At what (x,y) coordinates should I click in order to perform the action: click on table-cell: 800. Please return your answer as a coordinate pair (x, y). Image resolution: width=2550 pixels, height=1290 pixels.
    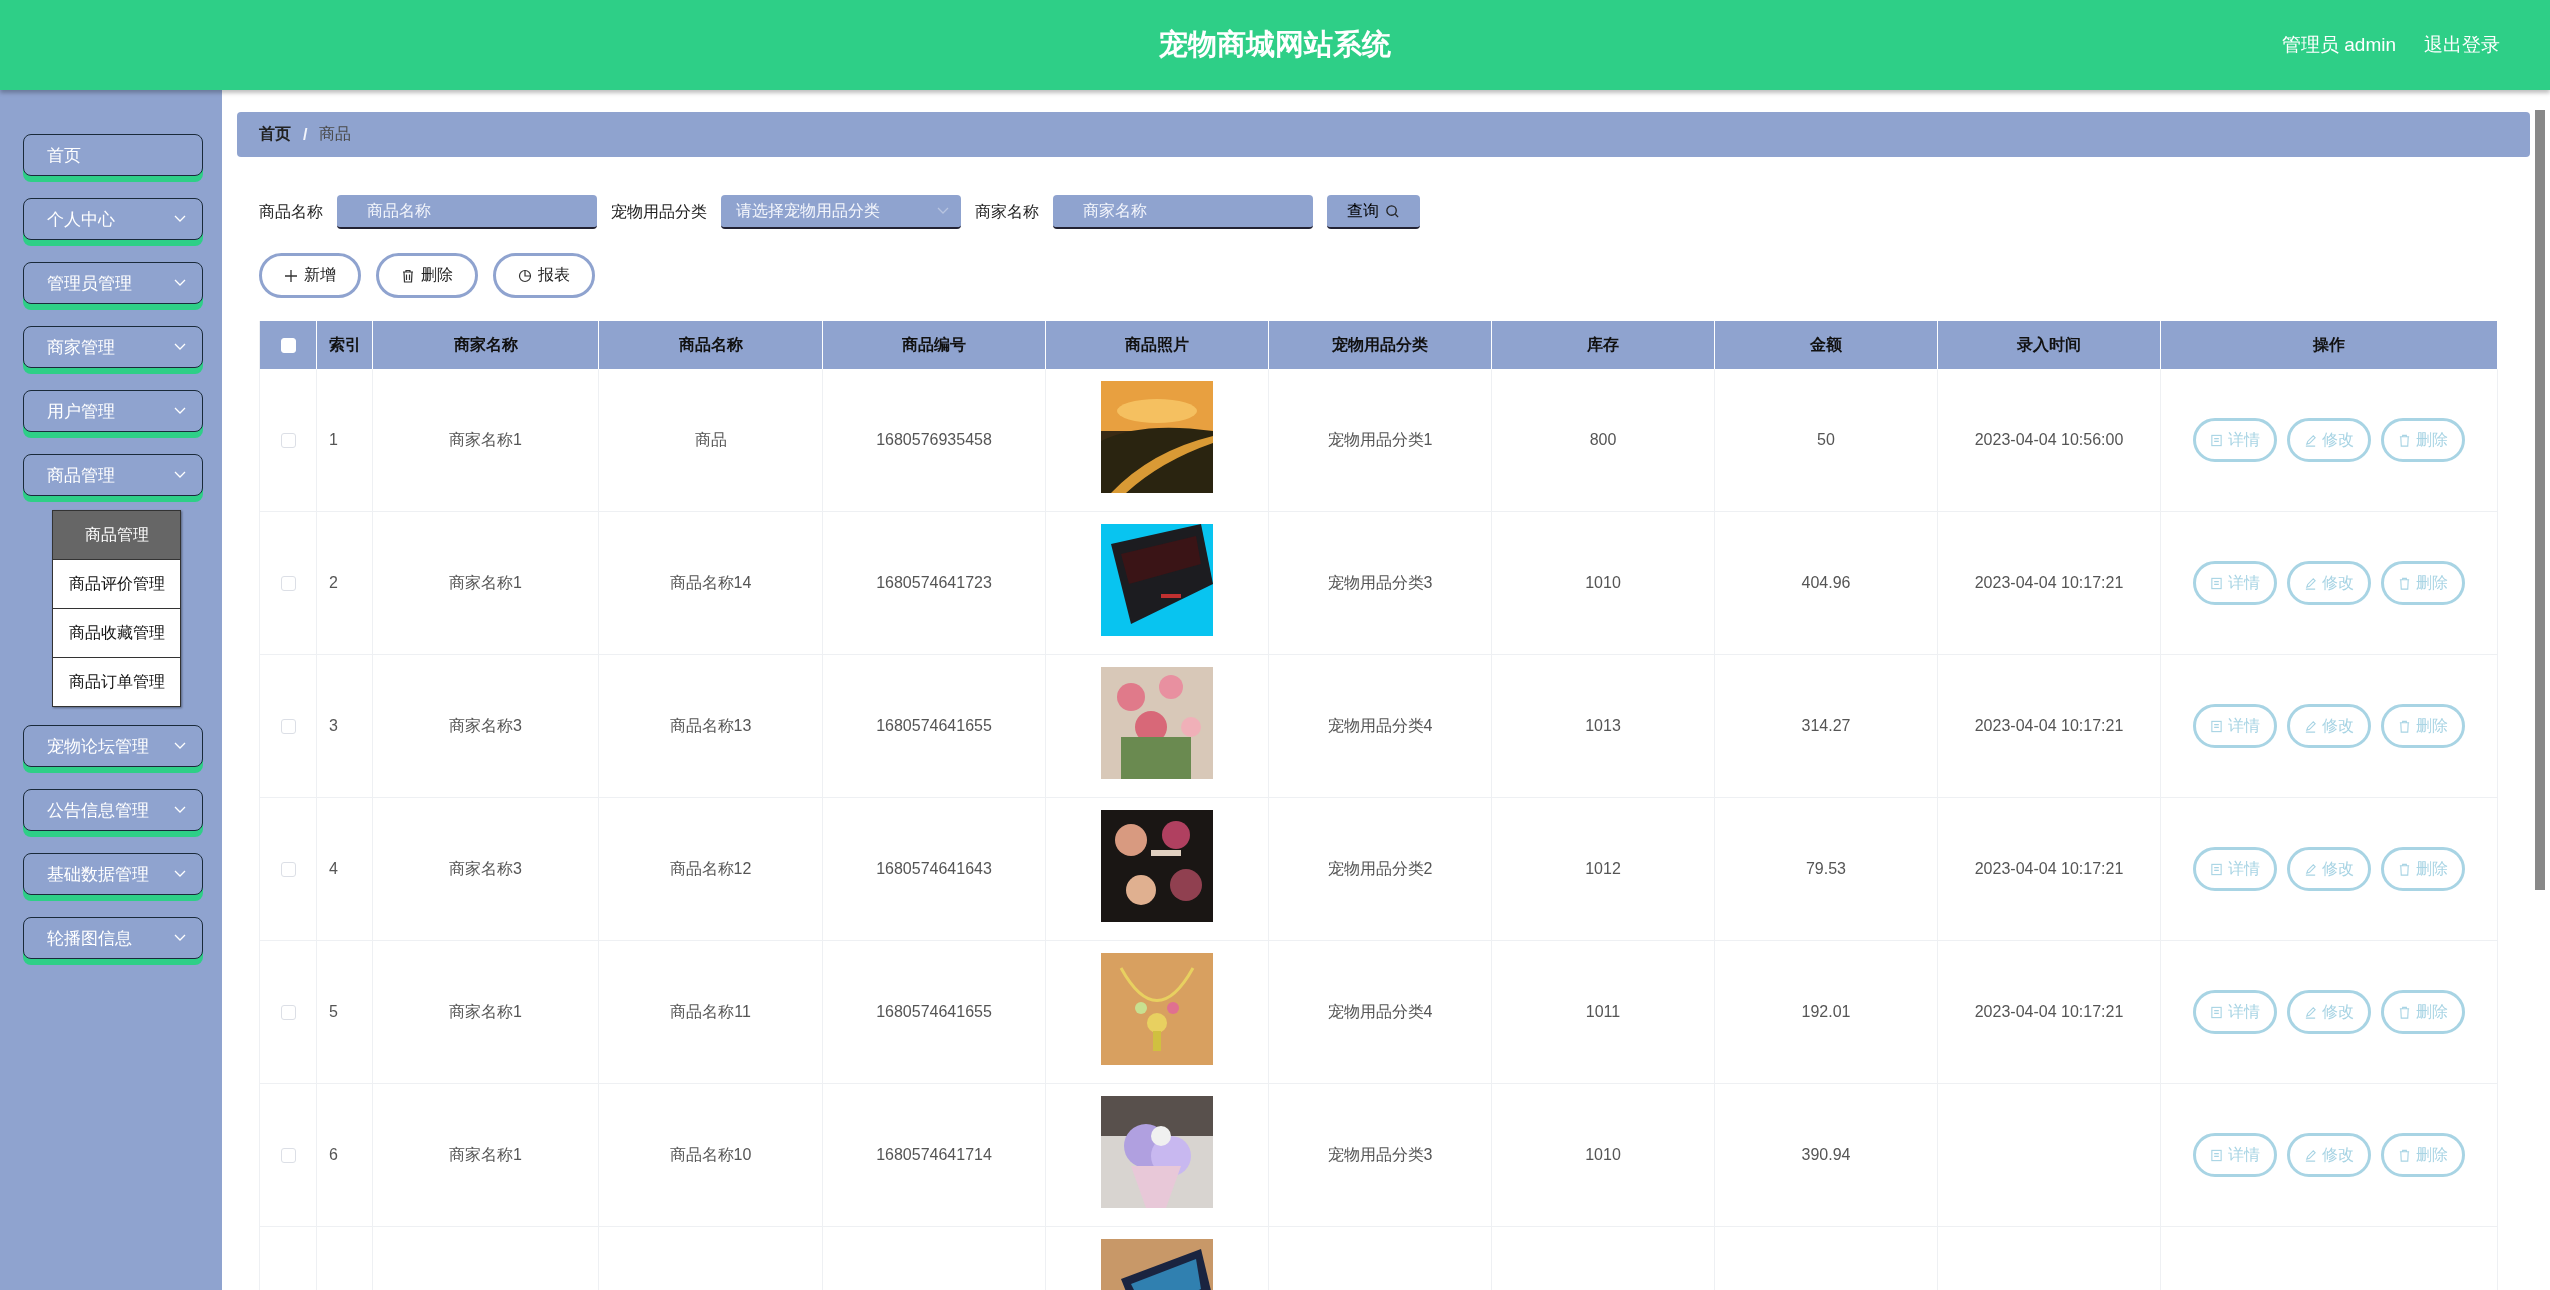
    Looking at the image, I should click on (1603, 440).